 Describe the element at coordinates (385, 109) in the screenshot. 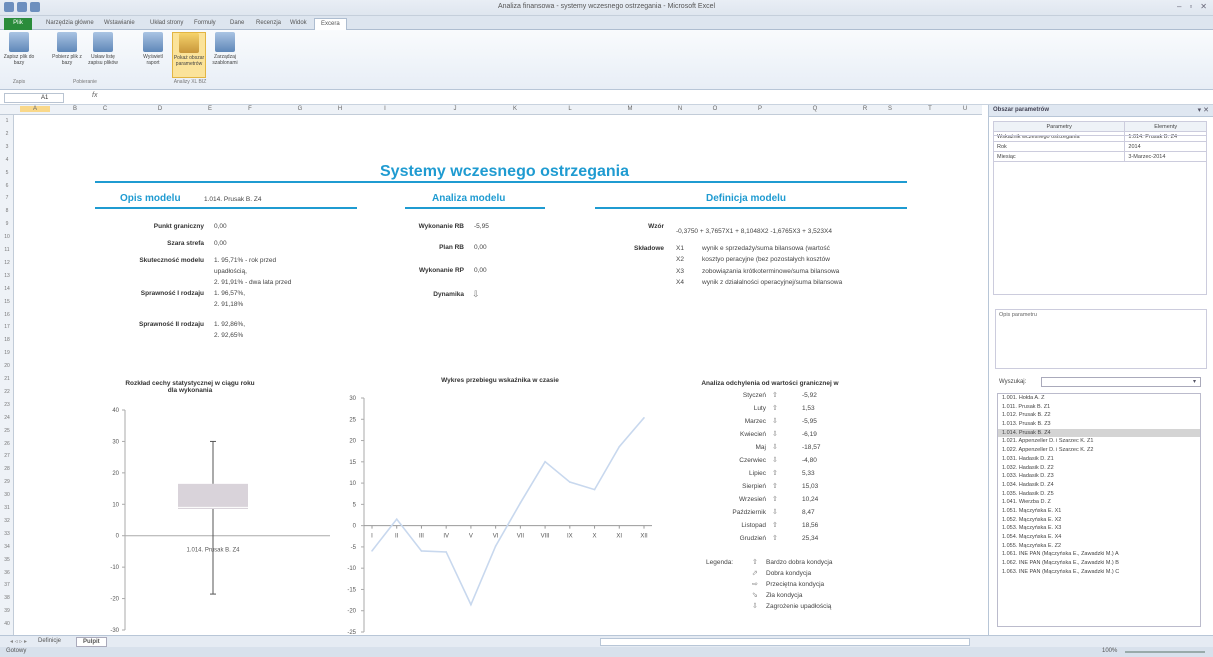

I see `column-header: I` at that location.